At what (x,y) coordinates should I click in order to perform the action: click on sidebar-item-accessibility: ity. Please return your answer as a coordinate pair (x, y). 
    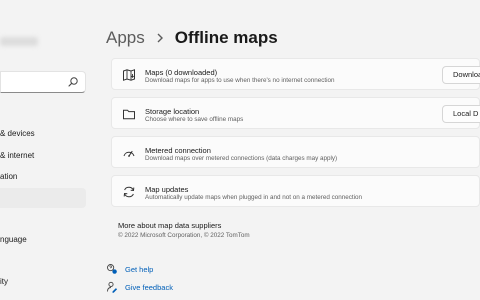
    Looking at the image, I should click on (43, 282).